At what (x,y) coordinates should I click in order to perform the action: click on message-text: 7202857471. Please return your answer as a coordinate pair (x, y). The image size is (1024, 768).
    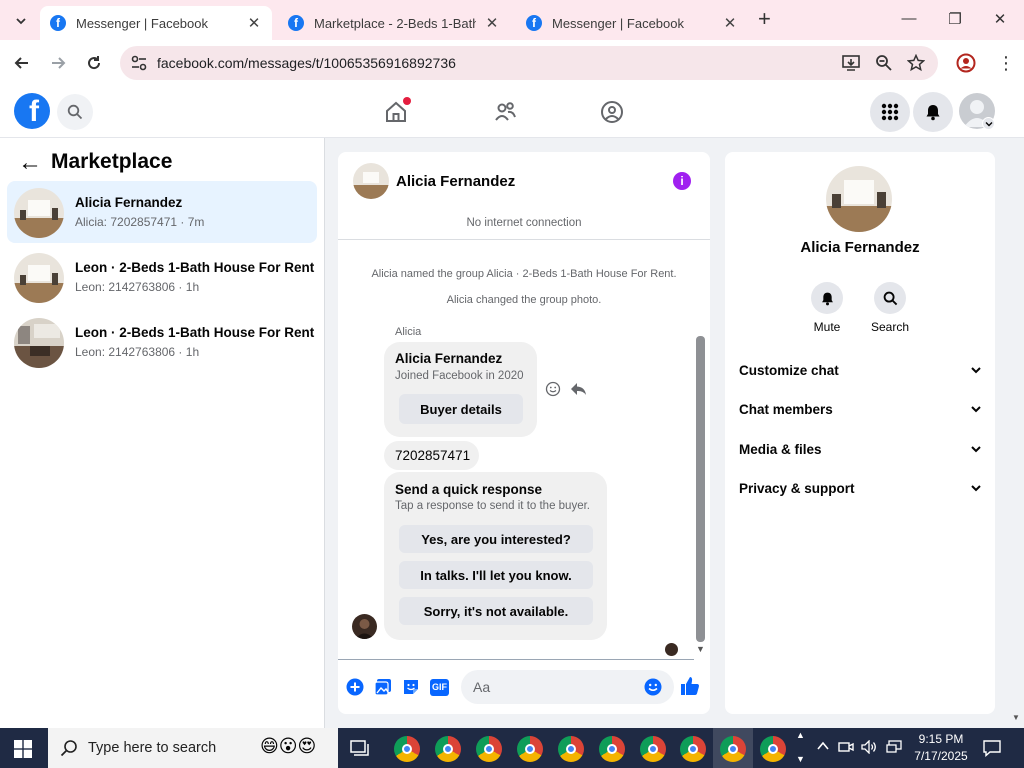
    Looking at the image, I should click on (433, 455).